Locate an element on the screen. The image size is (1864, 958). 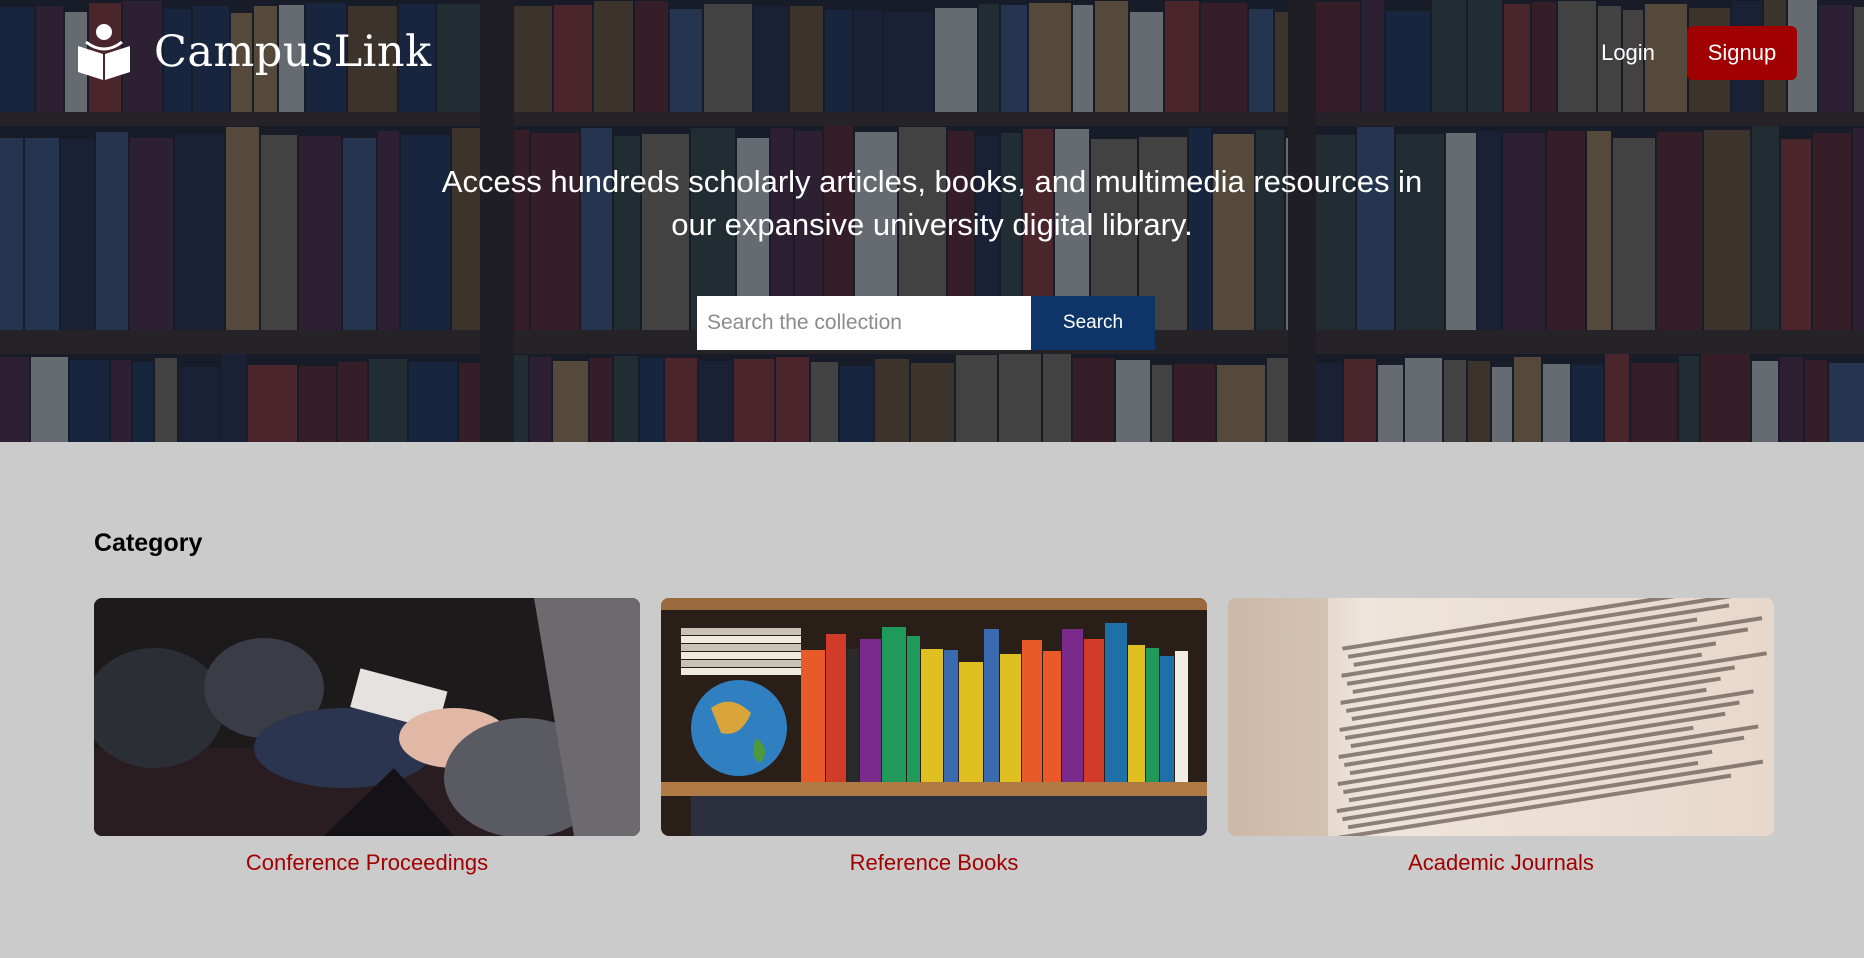
top-navigation: CampusLink Login Signup is located at coordinates (932, 55).